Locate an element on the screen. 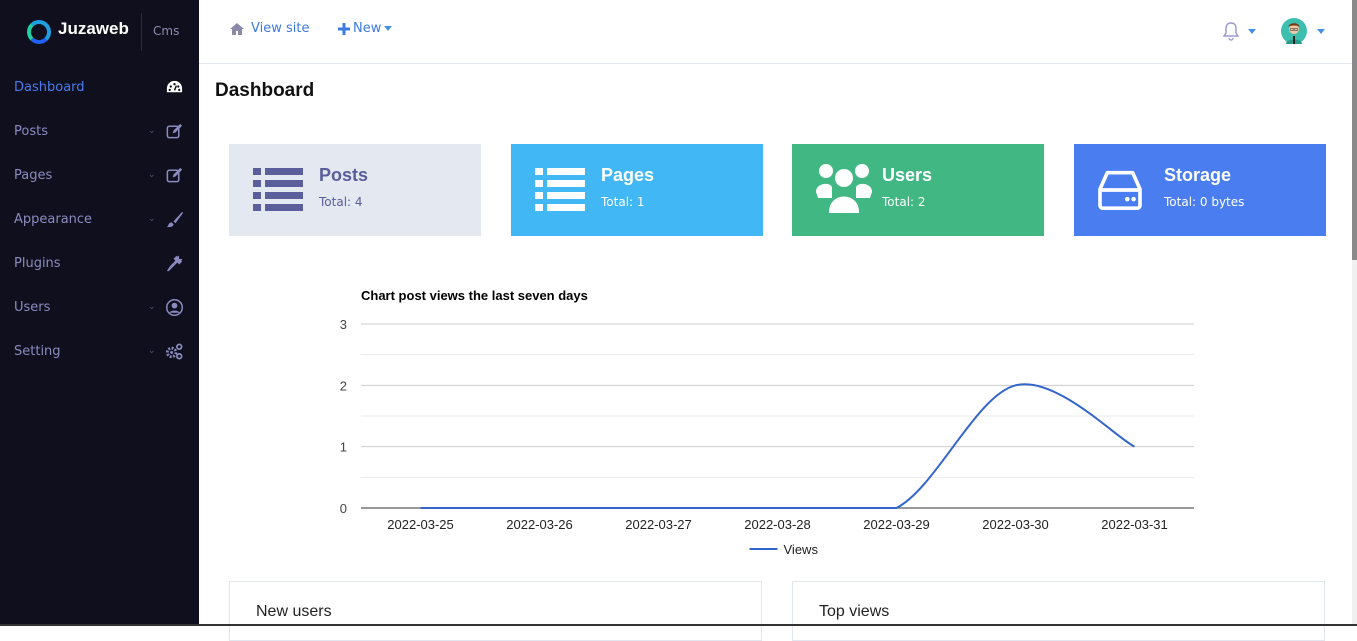 This screenshot has height=641, width=1357. new-users-panel: New users is located at coordinates (495, 611).